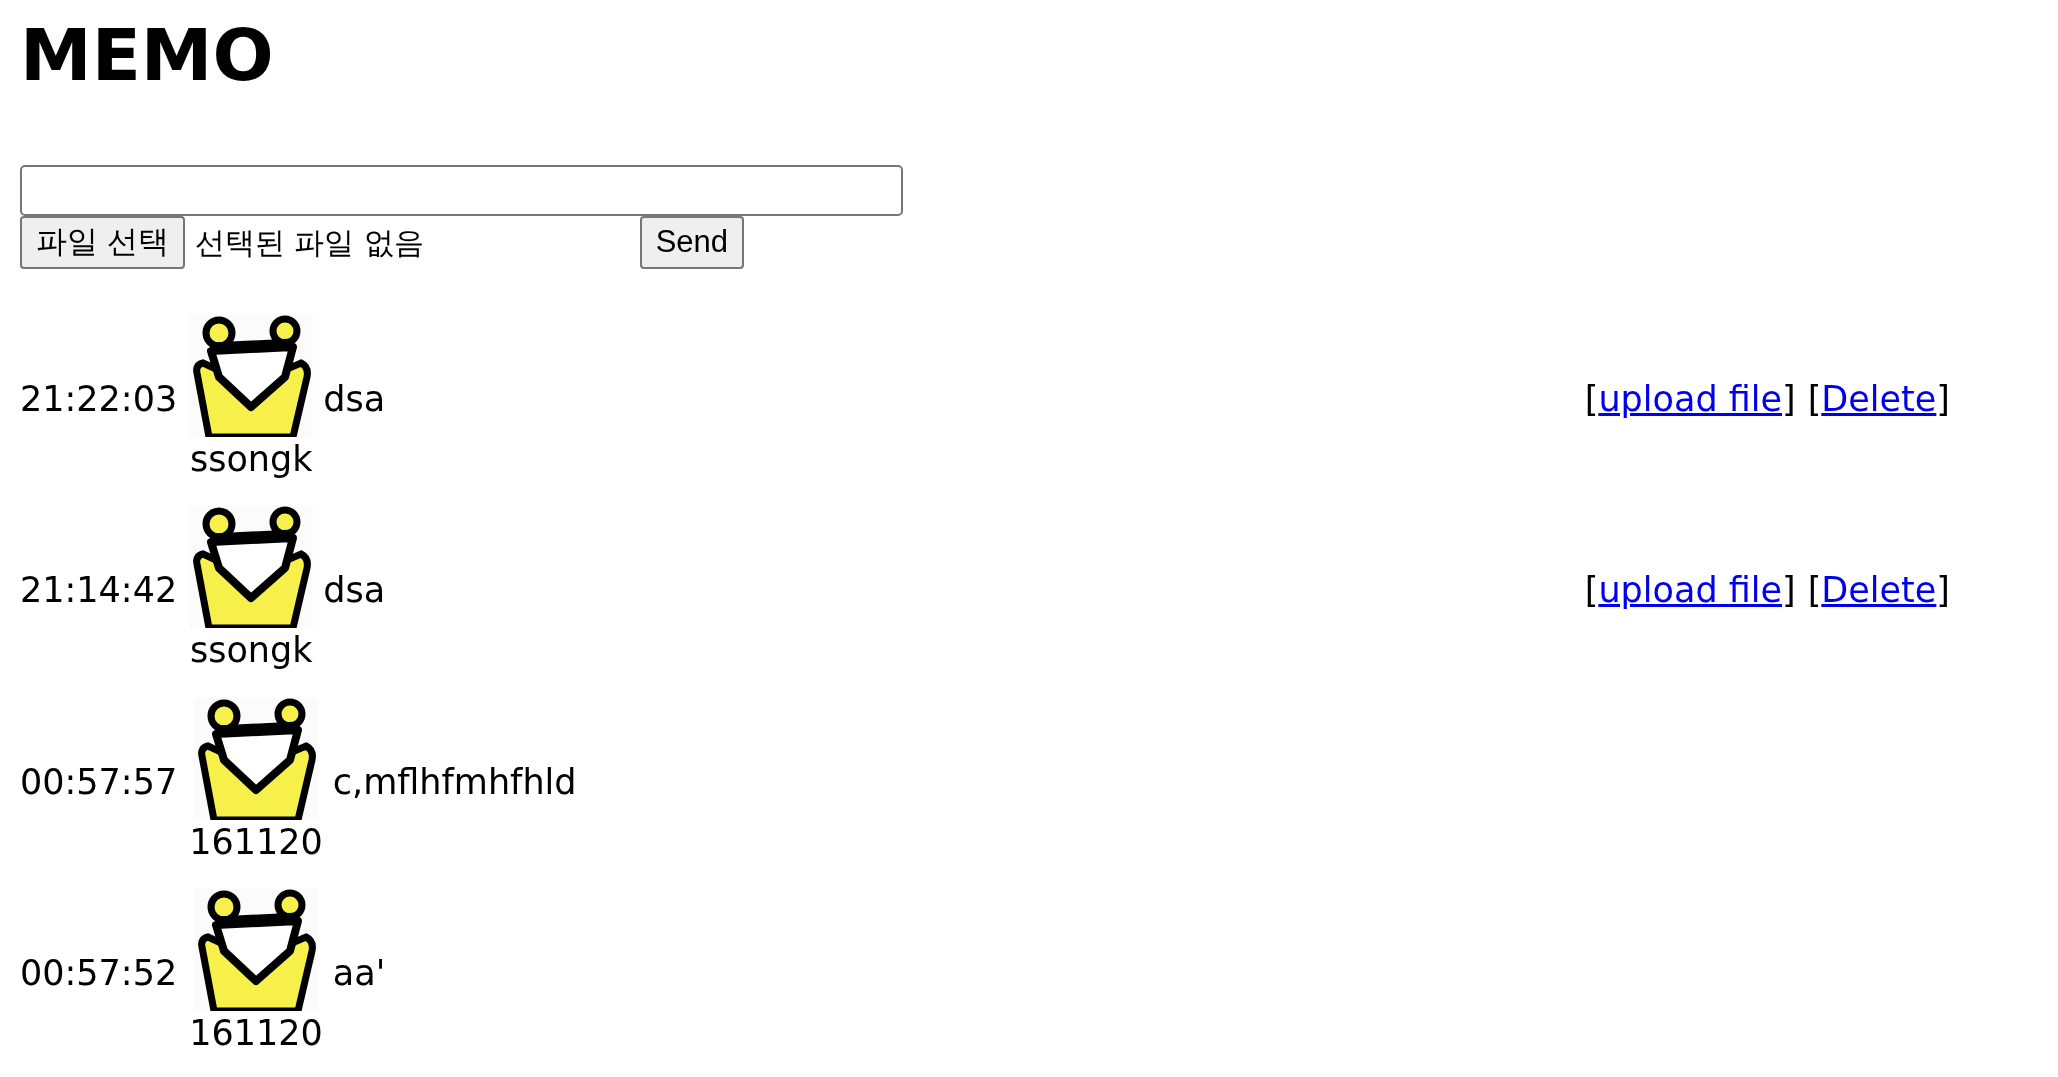  Describe the element at coordinates (99, 591) in the screenshot. I see `memo-time: 21:14:42` at that location.